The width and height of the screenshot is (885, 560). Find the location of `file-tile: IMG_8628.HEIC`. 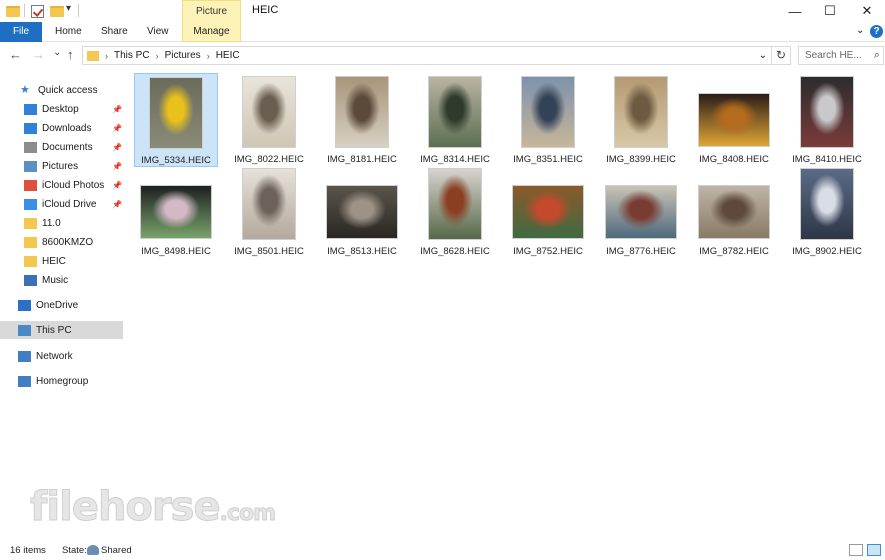

file-tile: IMG_8628.HEIC is located at coordinates (455, 212).